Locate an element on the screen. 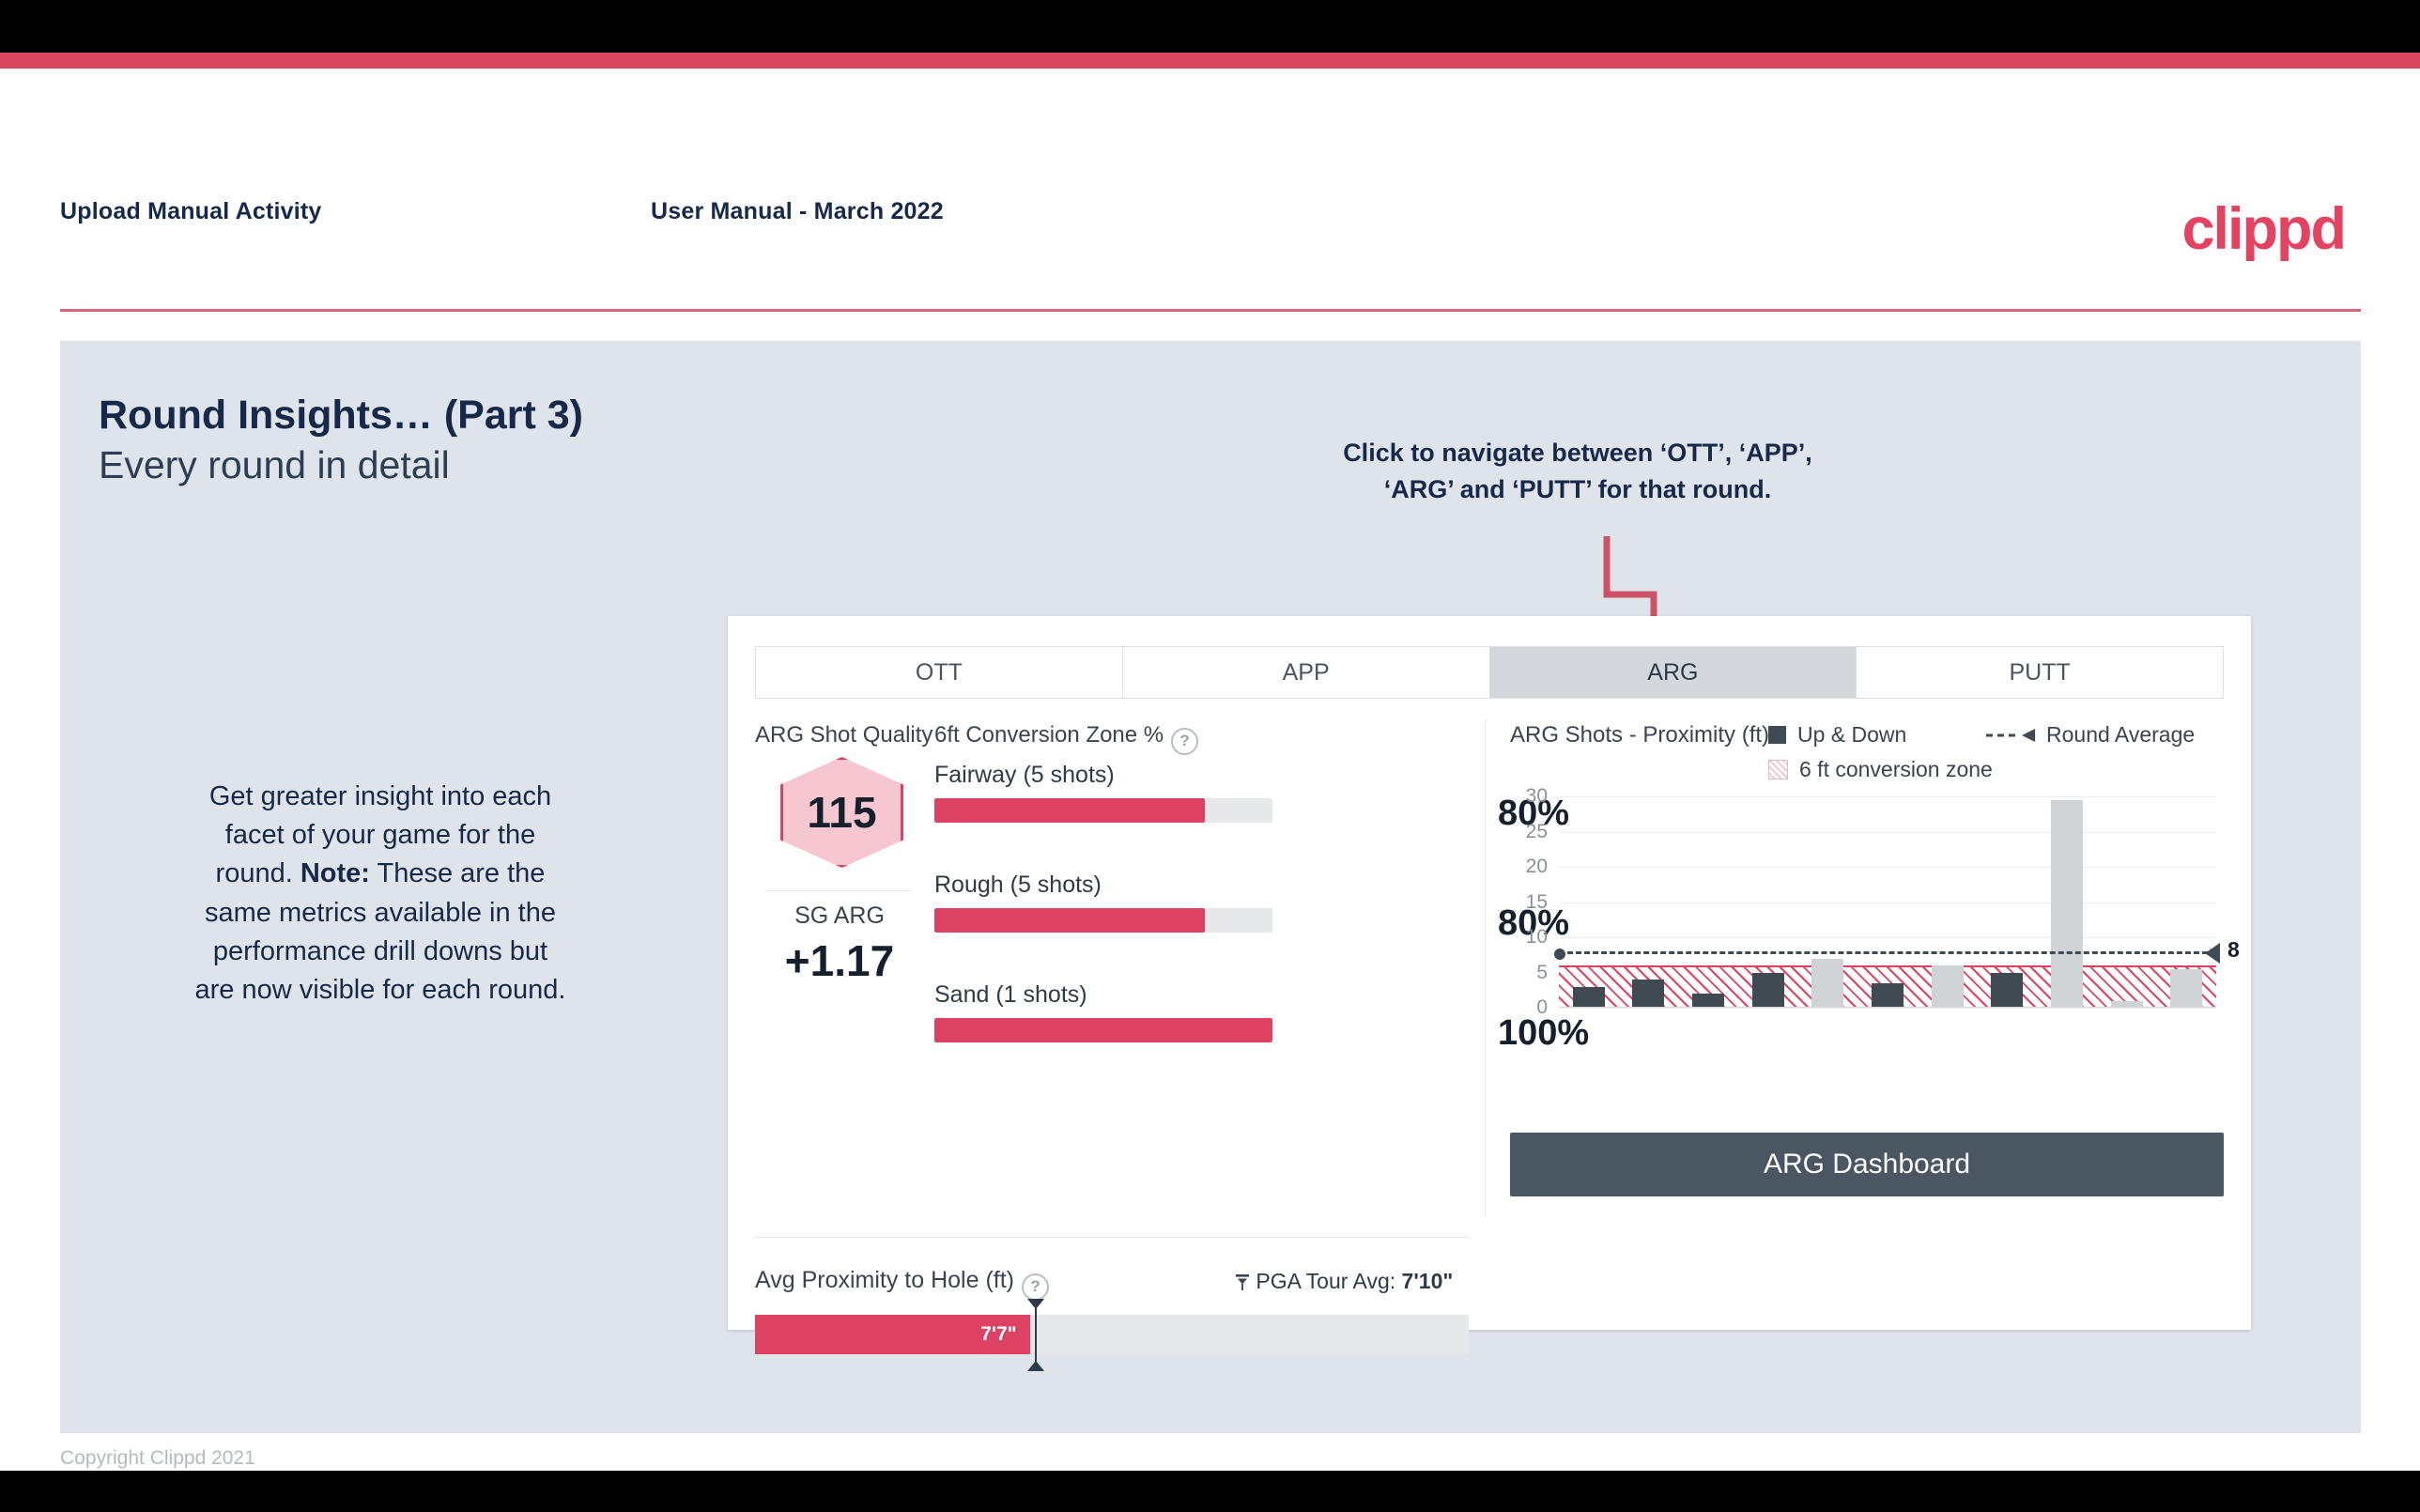  cz-track-fairway is located at coordinates (1103, 811).